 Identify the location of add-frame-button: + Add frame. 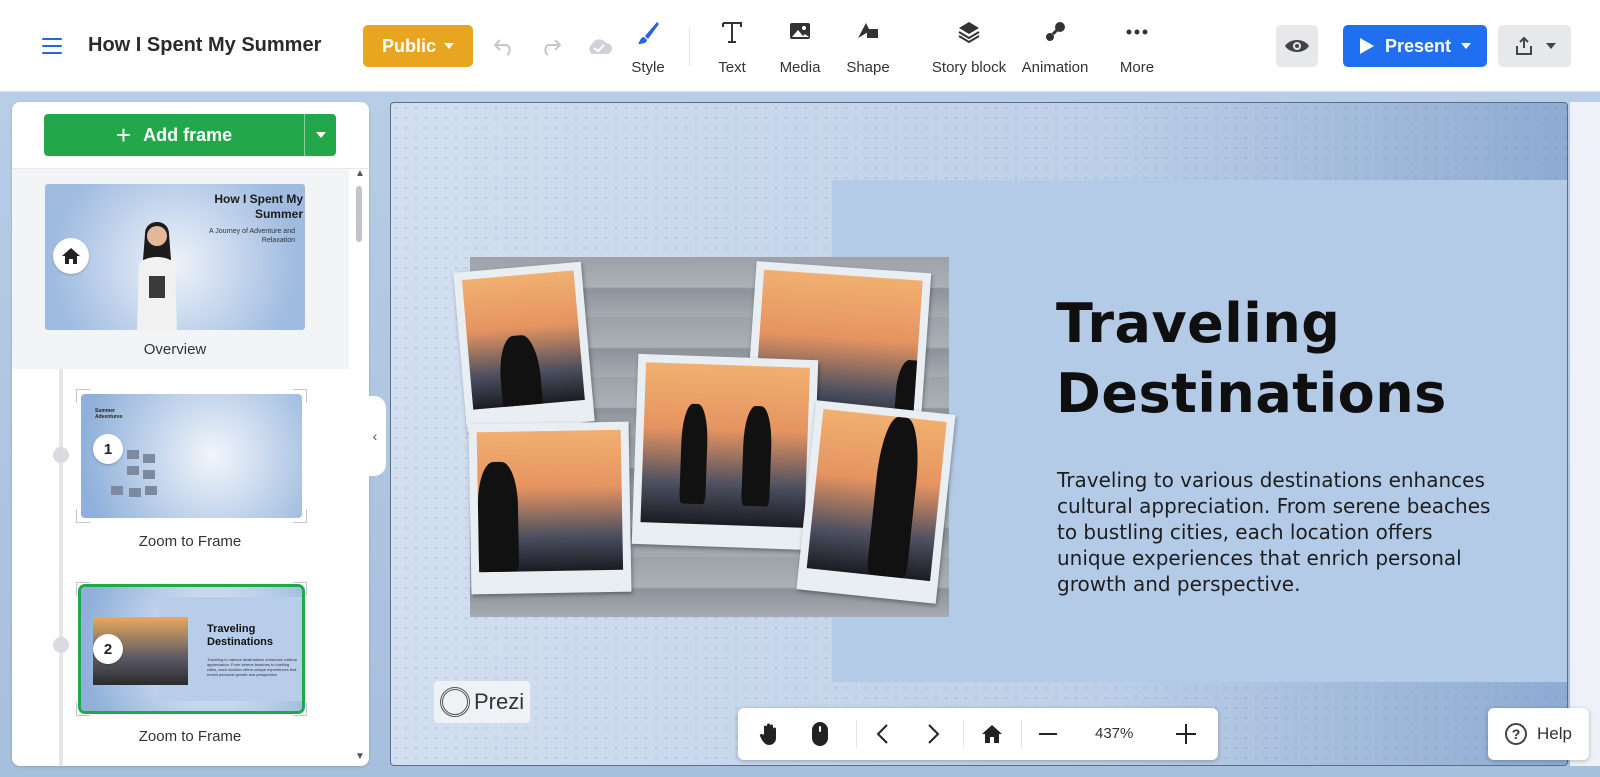
(174, 135).